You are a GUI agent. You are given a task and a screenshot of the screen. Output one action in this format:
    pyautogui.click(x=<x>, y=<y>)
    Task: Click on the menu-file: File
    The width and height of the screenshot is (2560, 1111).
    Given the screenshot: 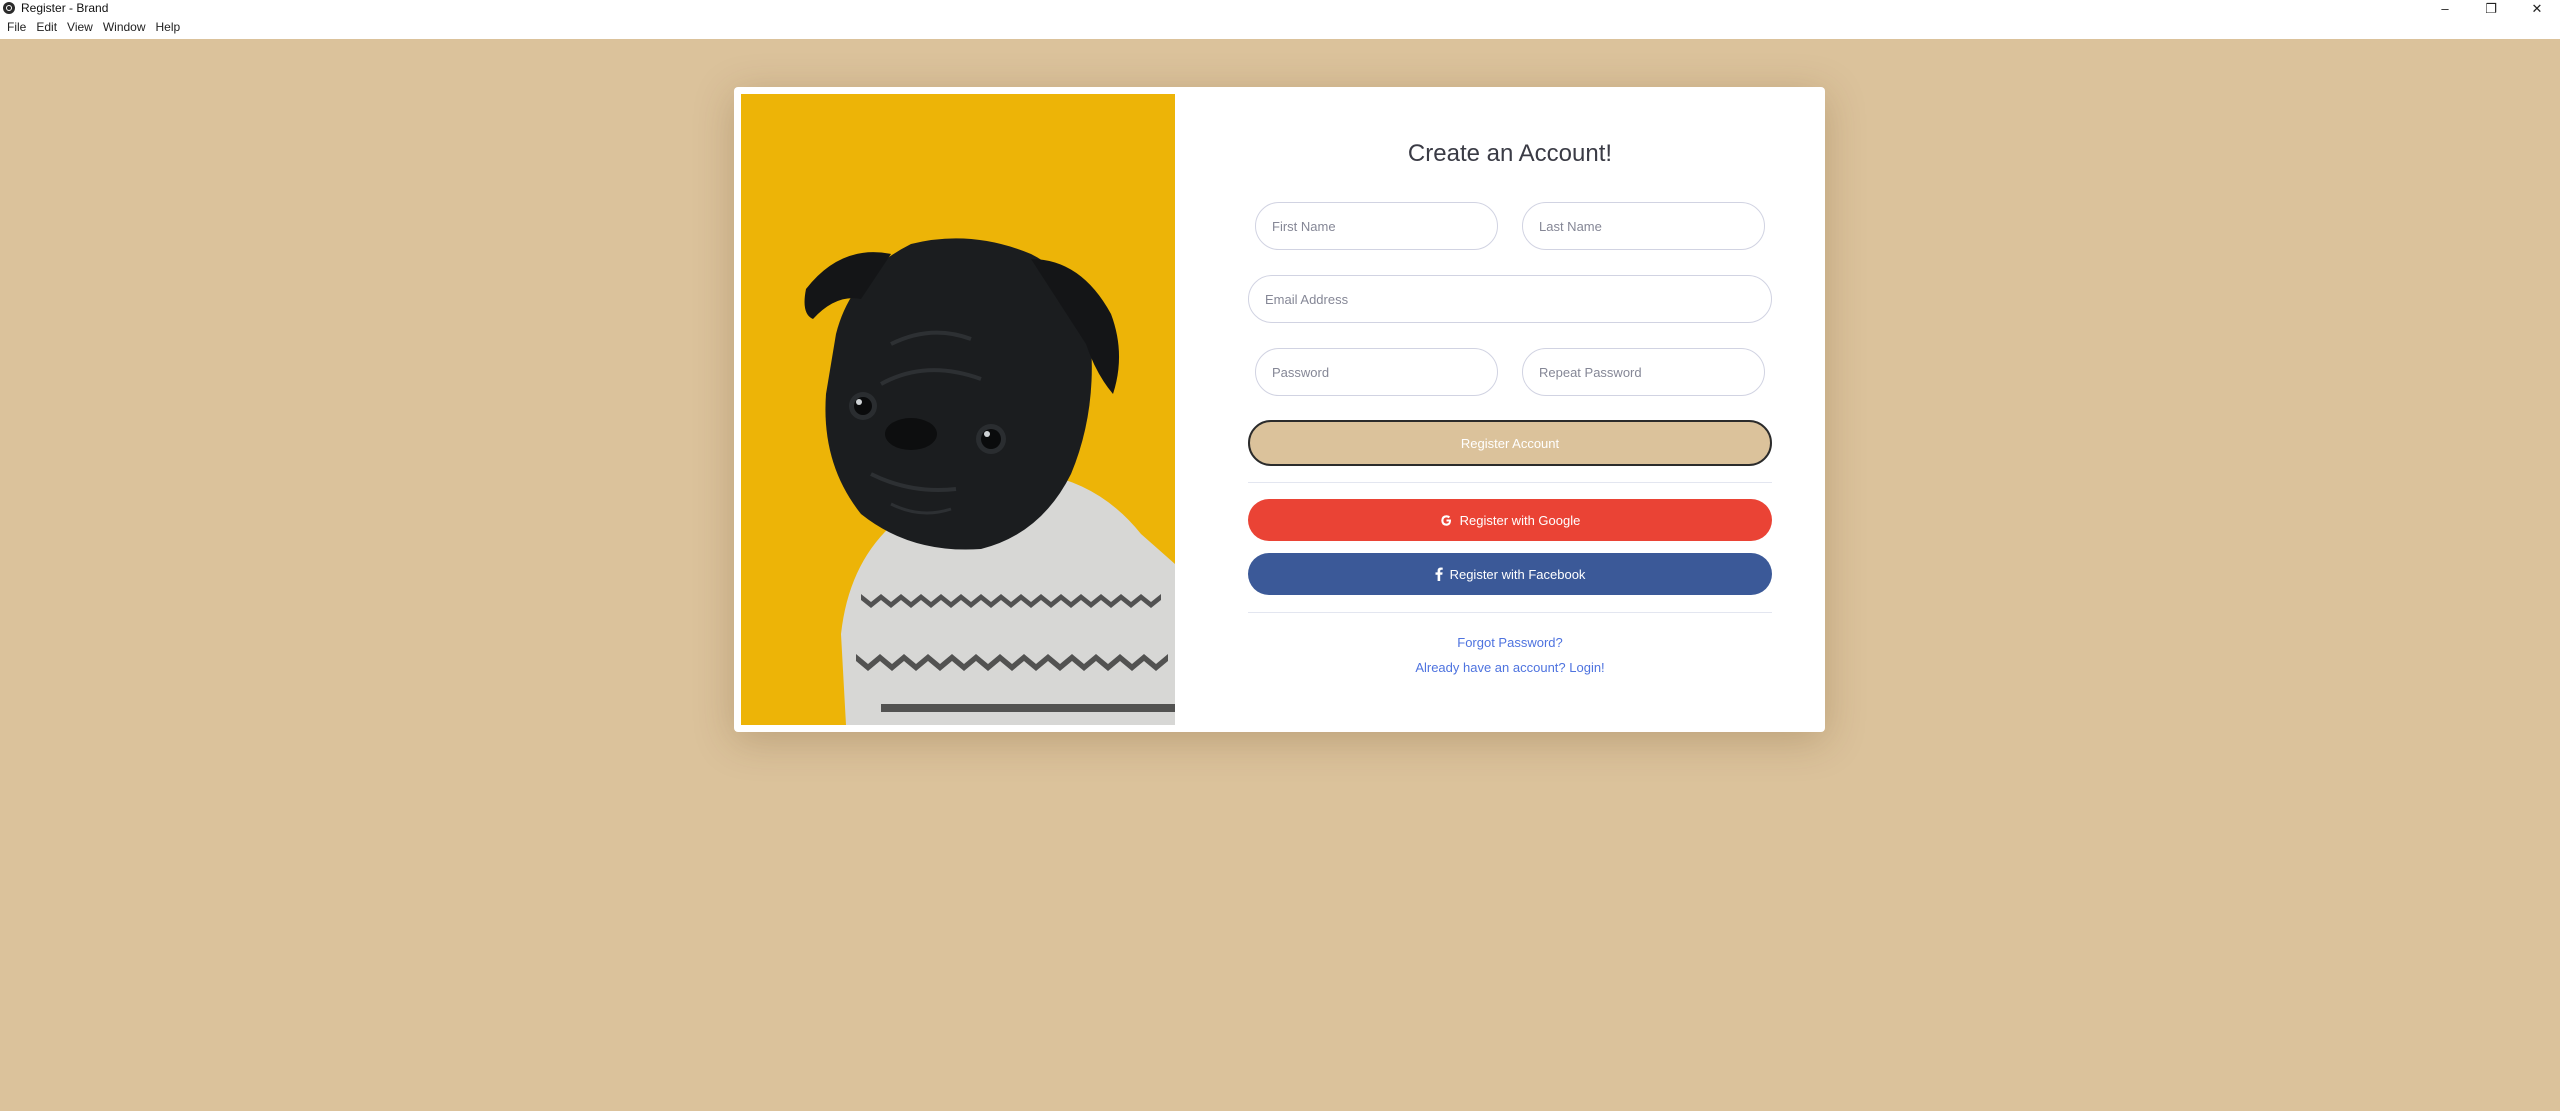 What is the action you would take?
    pyautogui.click(x=15, y=27)
    